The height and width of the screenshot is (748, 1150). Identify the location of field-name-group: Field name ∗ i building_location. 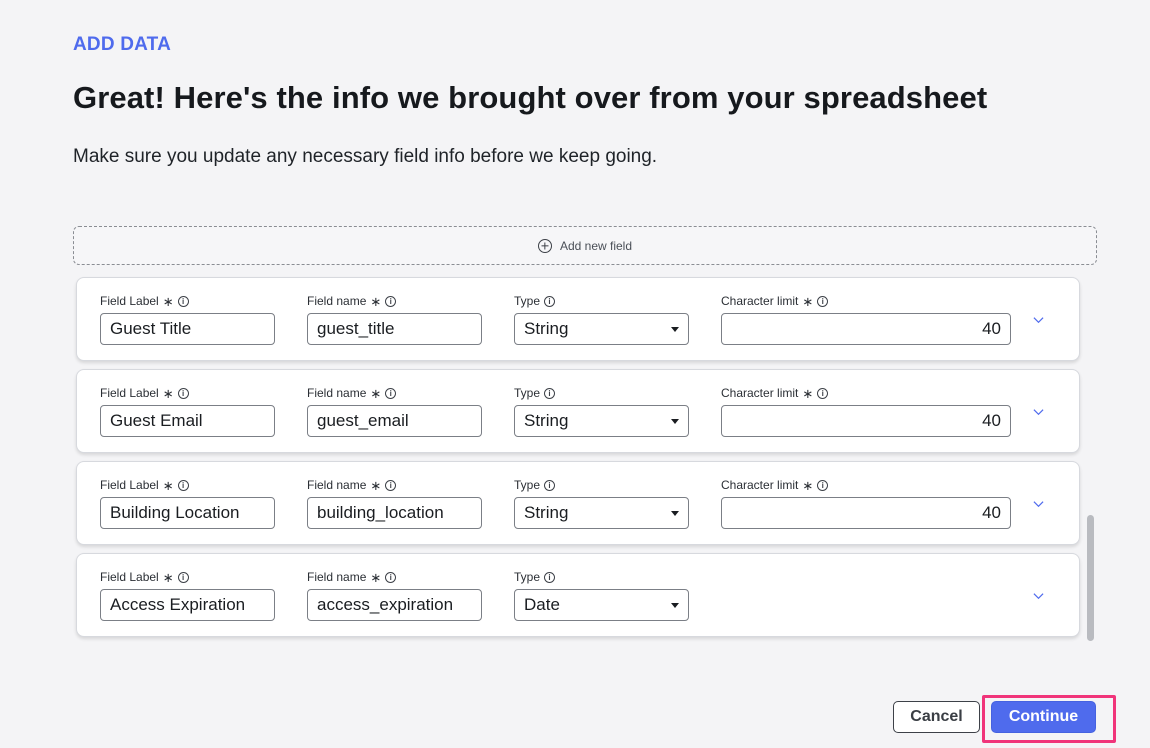
(394, 503).